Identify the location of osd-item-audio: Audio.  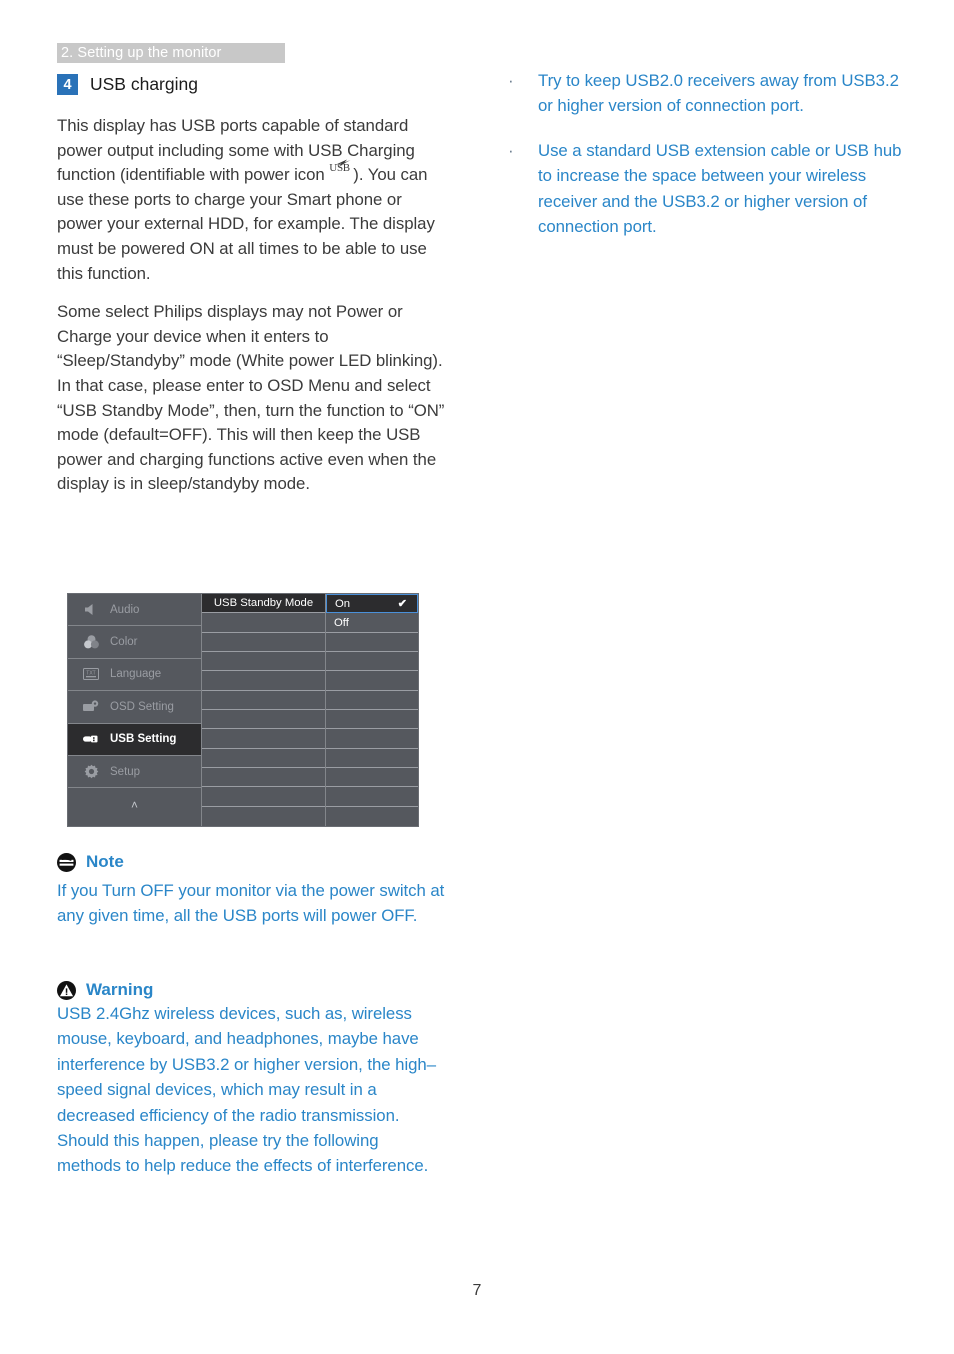
(134, 610).